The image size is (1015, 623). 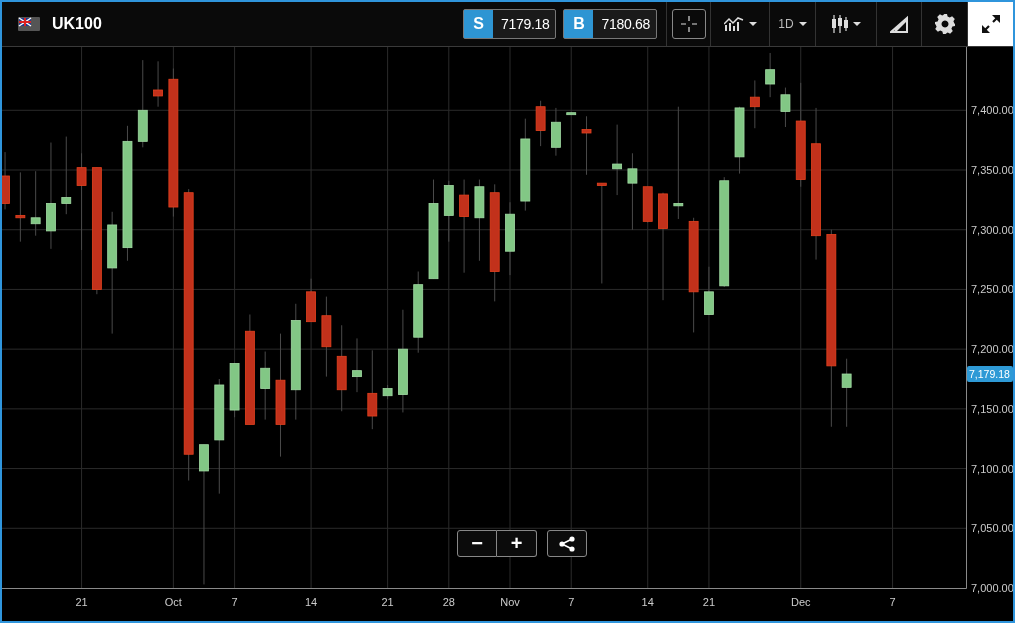 What do you see at coordinates (992, 349) in the screenshot?
I see `price-axis-label: 7,200.00` at bounding box center [992, 349].